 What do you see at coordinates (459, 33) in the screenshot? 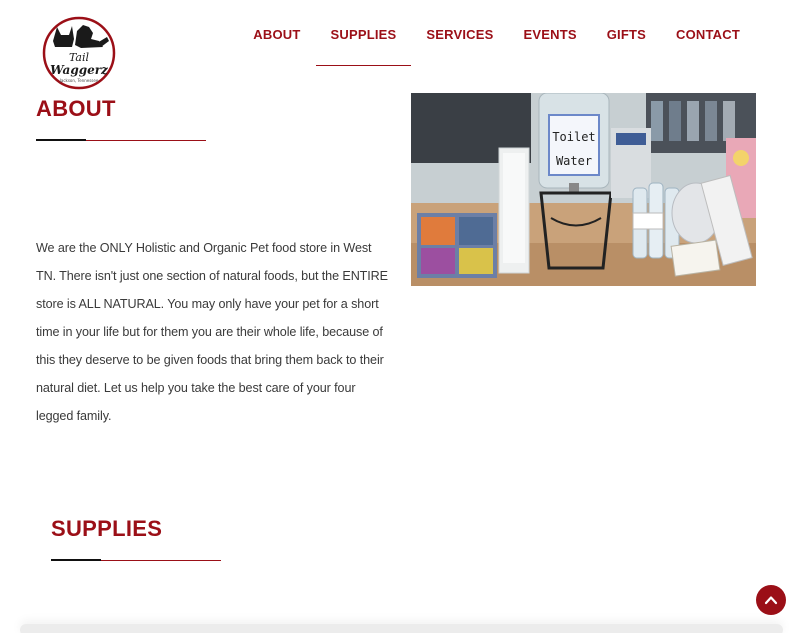
I see `nav-item-services: SERVICES` at bounding box center [459, 33].